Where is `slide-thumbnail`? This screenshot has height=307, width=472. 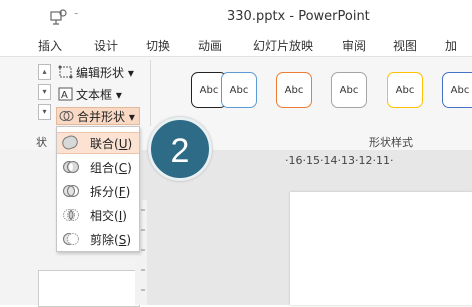
slide-thumbnail is located at coordinates (89, 288).